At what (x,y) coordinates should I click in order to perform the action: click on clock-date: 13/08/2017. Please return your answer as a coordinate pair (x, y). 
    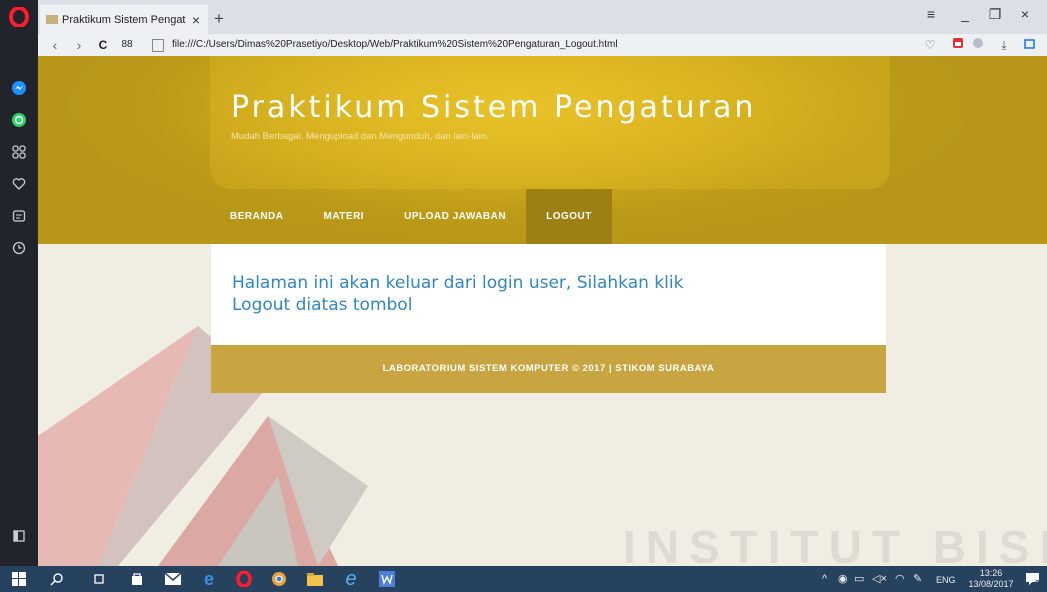
    Looking at the image, I should click on (991, 584).